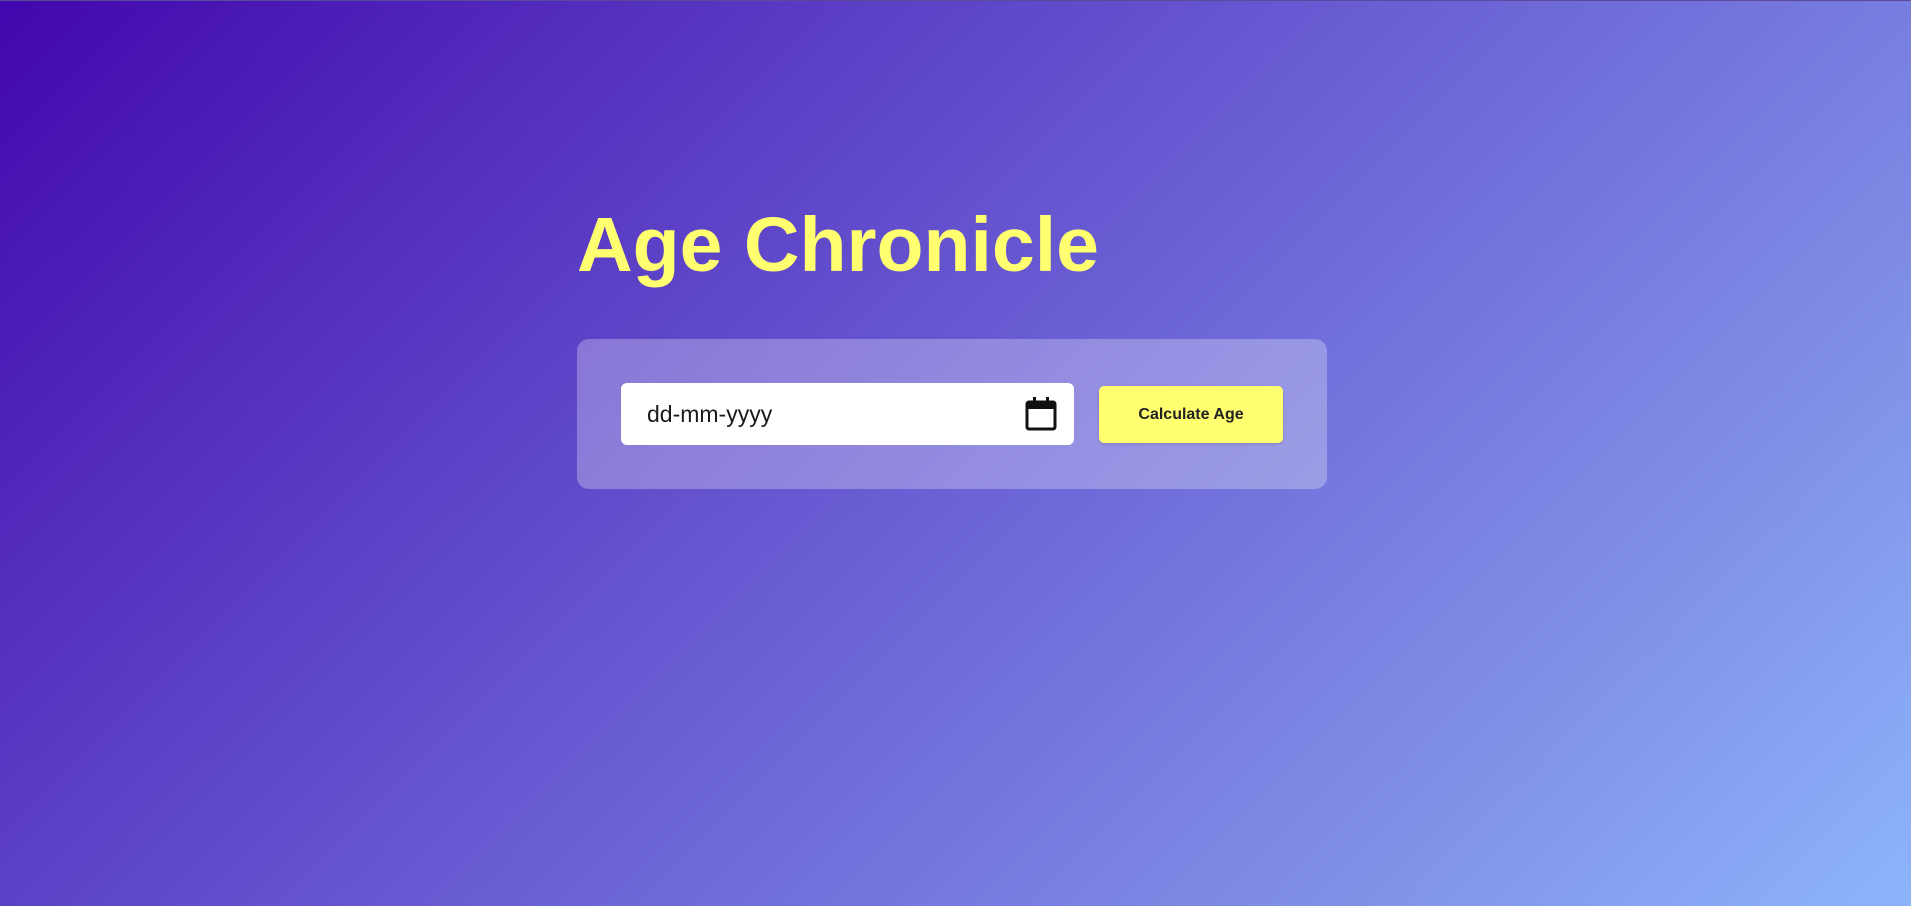 Image resolution: width=1911 pixels, height=906 pixels. What do you see at coordinates (710, 413) in the screenshot?
I see `birthdate-placeholder: dd-mm-yyyy` at bounding box center [710, 413].